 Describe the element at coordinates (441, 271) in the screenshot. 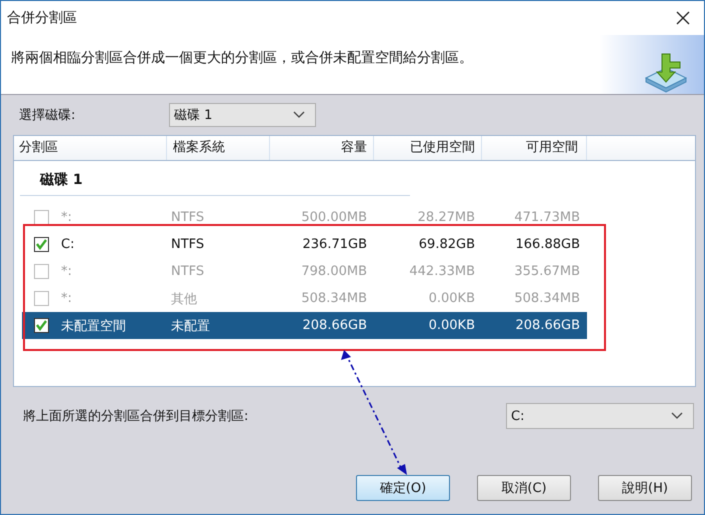

I see `table-cell-text: 442.33MB` at that location.